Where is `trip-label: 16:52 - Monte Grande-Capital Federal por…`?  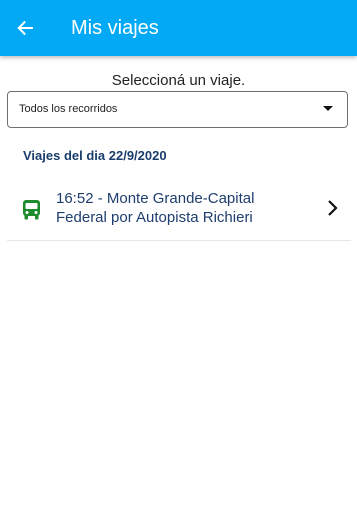
trip-label: 16:52 - Monte Grande-Capital Federal por… is located at coordinates (155, 208).